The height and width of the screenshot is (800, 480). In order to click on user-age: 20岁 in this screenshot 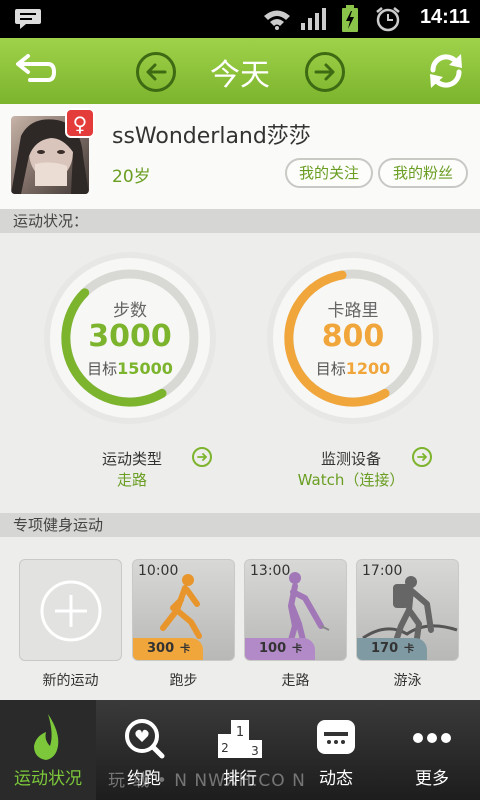, I will do `click(131, 177)`.